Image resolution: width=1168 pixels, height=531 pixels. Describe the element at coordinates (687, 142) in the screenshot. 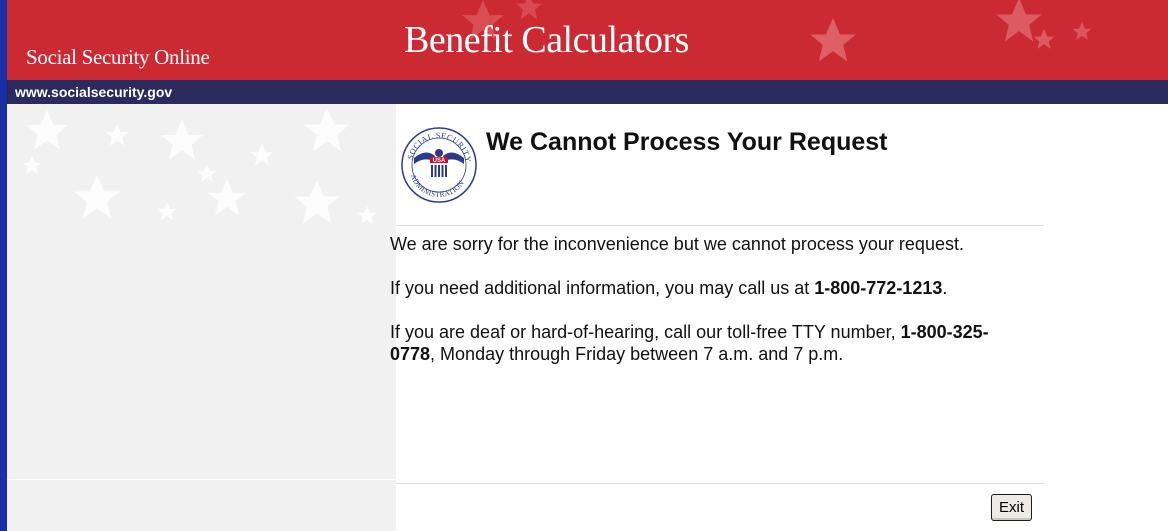

I see `page-title: We Cannot Process Your Request` at that location.